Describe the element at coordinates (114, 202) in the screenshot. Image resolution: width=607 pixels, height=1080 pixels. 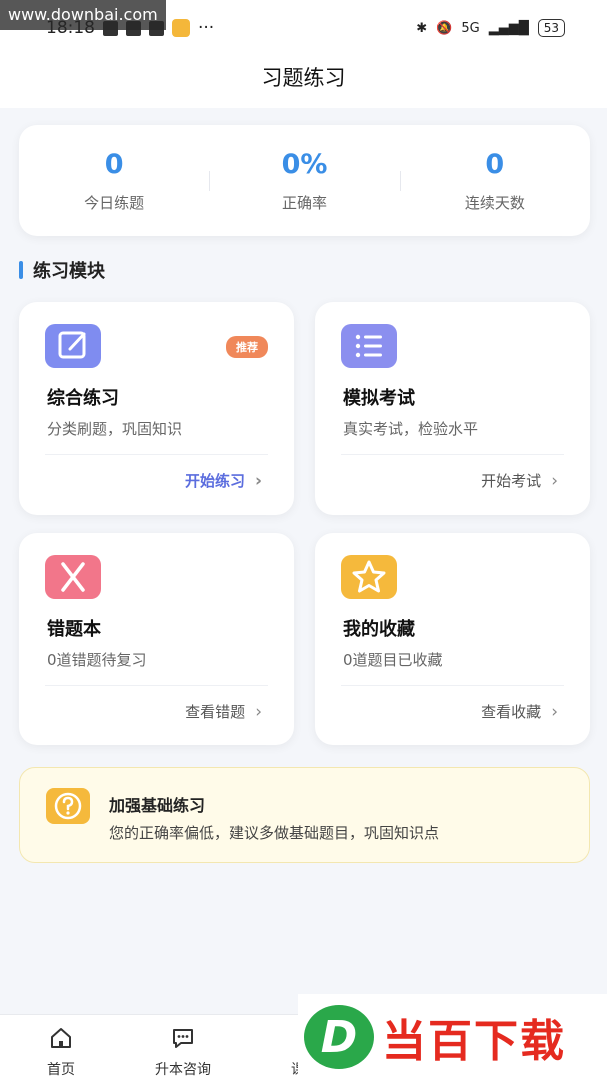
I see `stat-label: 今日练题` at that location.